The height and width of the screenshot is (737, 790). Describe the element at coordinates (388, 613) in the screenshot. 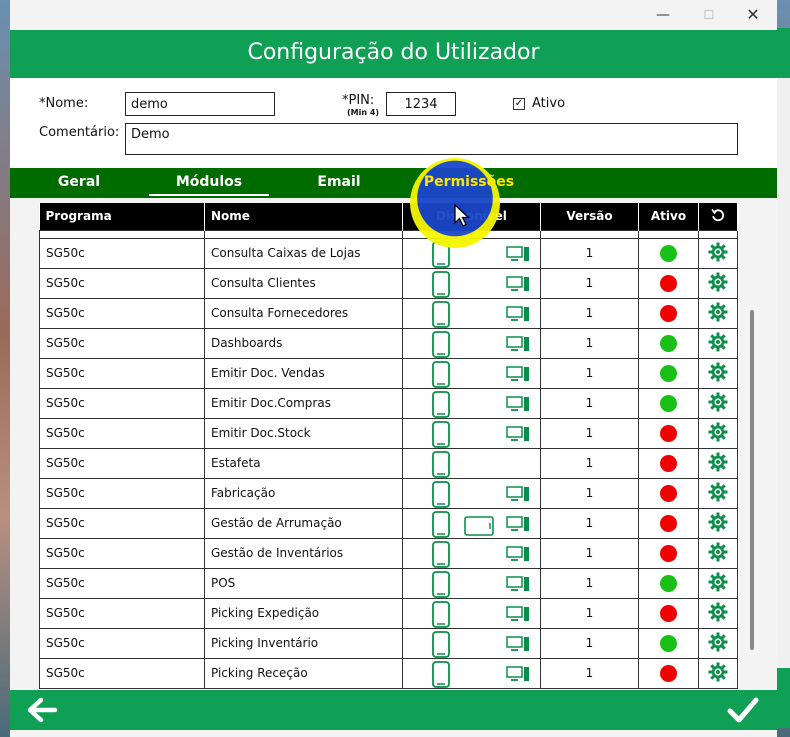

I see `table-row: SG50c Picking Expedição 1` at that location.